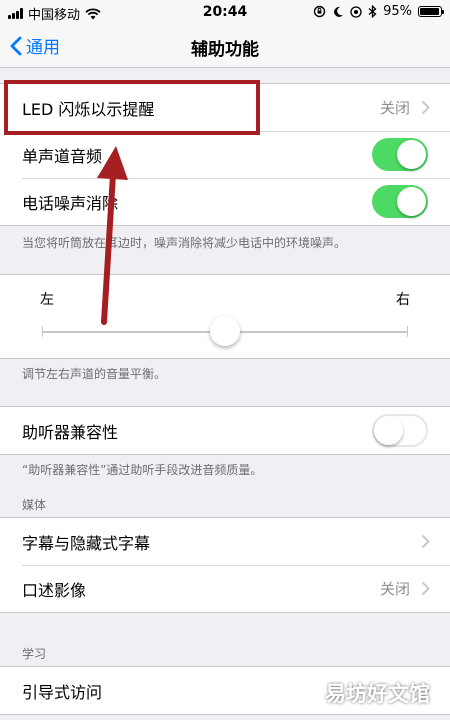  Describe the element at coordinates (62, 692) in the screenshot. I see `guided-access-label: 引导式访问` at that location.